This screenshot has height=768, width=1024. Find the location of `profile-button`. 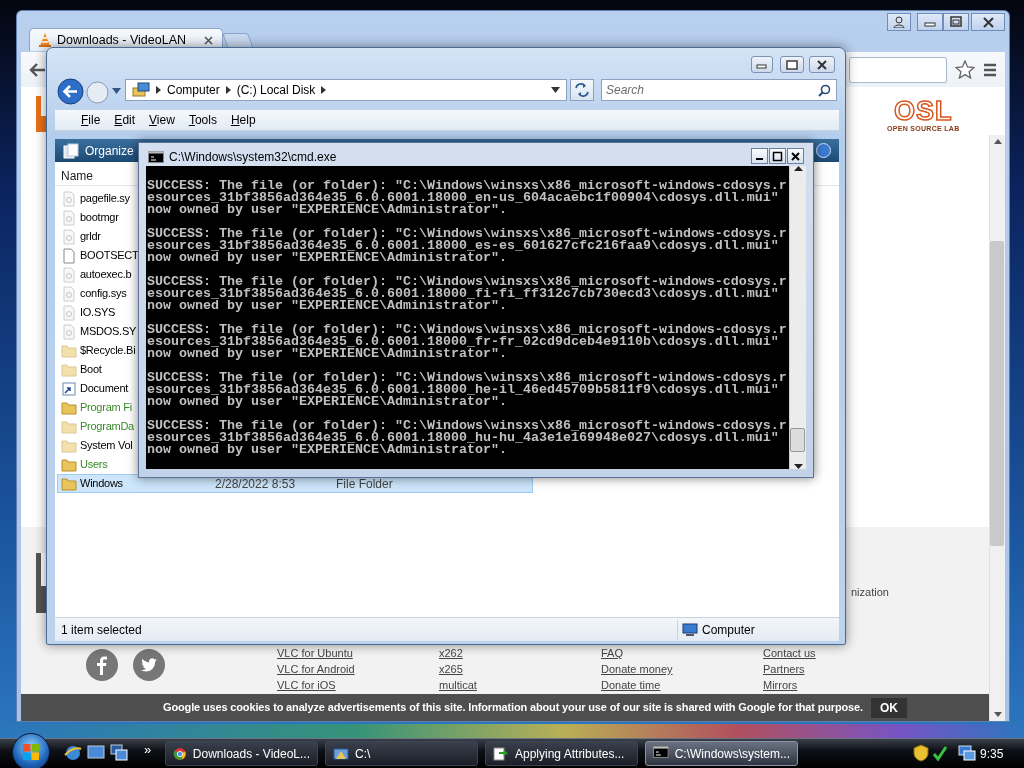

profile-button is located at coordinates (899, 22).